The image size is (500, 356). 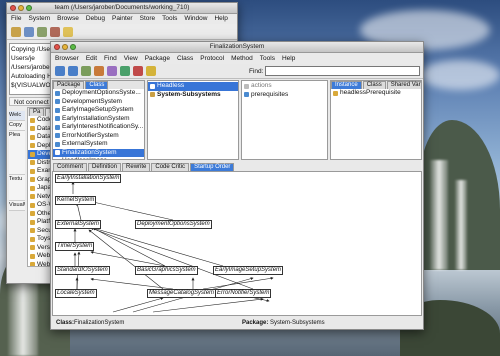 What do you see at coordinates (67, 58) in the screenshot?
I see `browser-menu-browser: Browser` at bounding box center [67, 58].